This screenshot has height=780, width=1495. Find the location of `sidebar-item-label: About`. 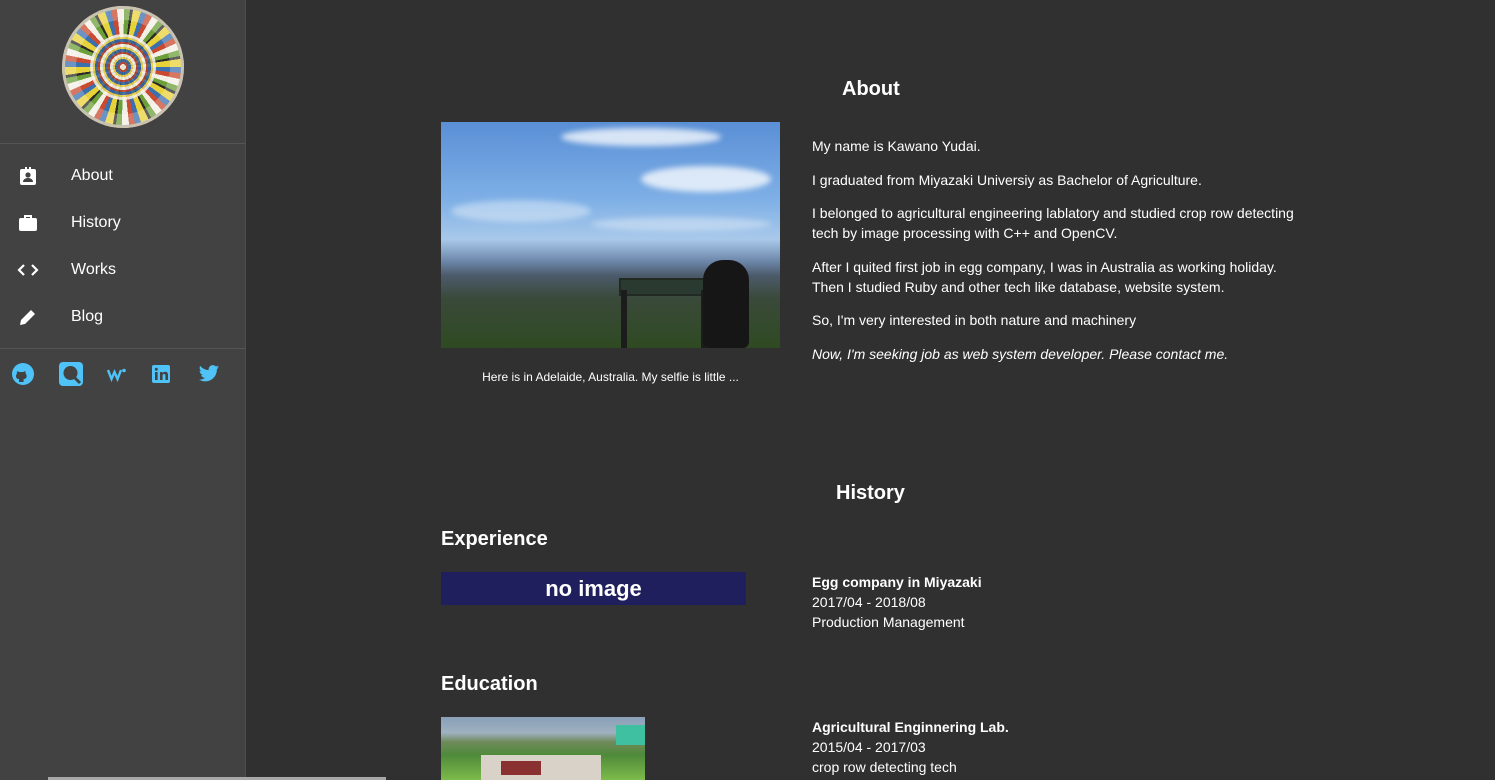

sidebar-item-label: About is located at coordinates (92, 175).